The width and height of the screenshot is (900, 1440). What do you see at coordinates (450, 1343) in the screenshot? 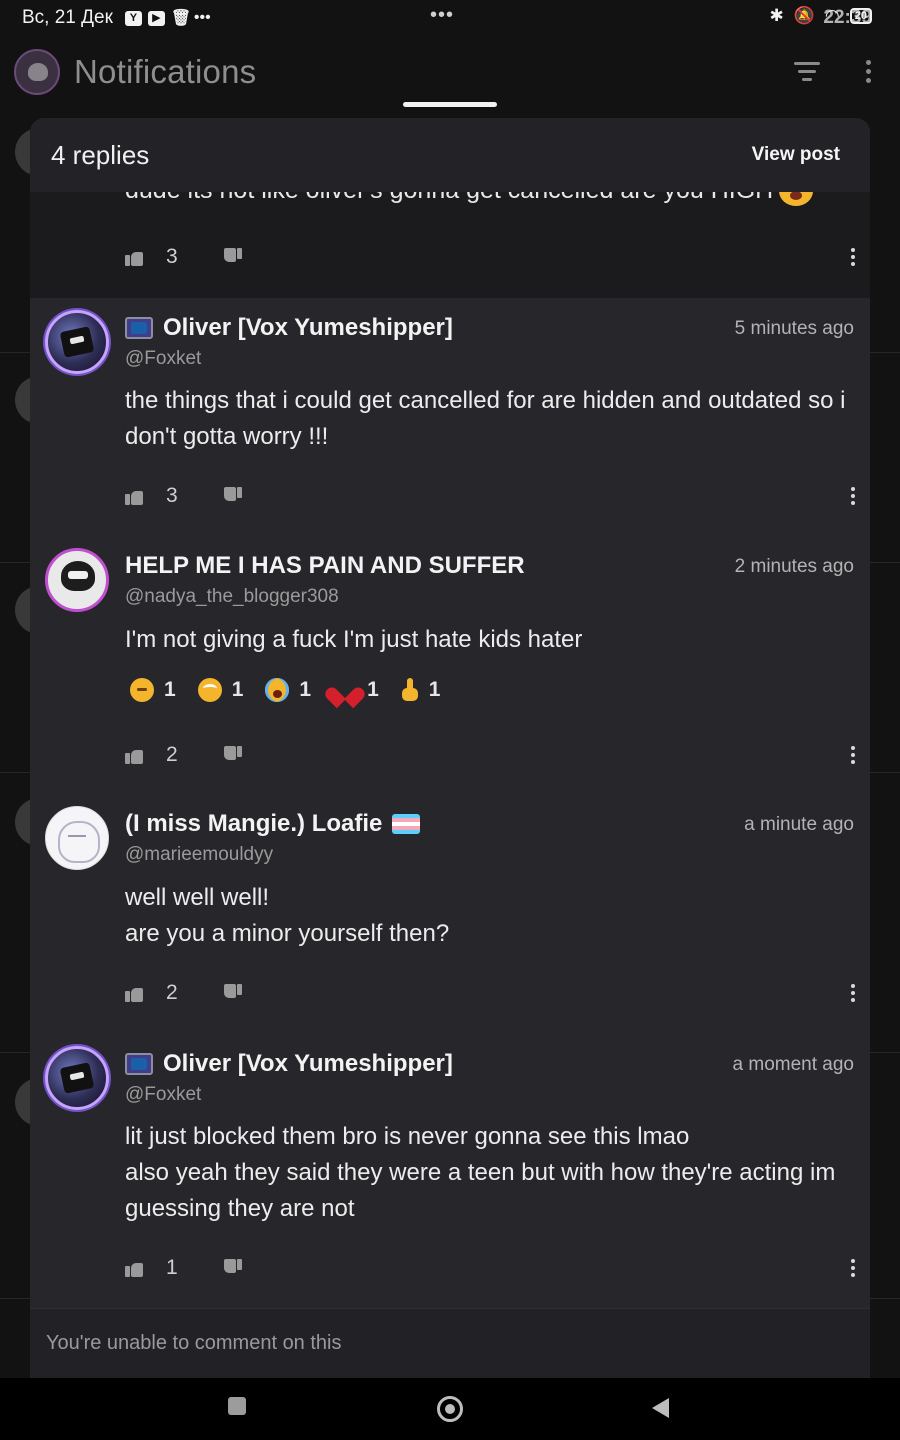
I see `comment-disabled-bar: You're unable to comment on this` at bounding box center [450, 1343].